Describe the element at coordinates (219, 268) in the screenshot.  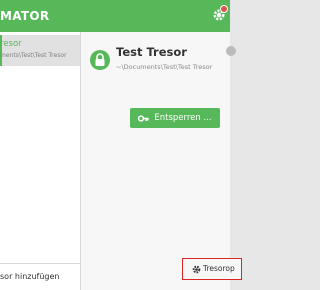
I see `vault-options-label: Tresorop` at that location.